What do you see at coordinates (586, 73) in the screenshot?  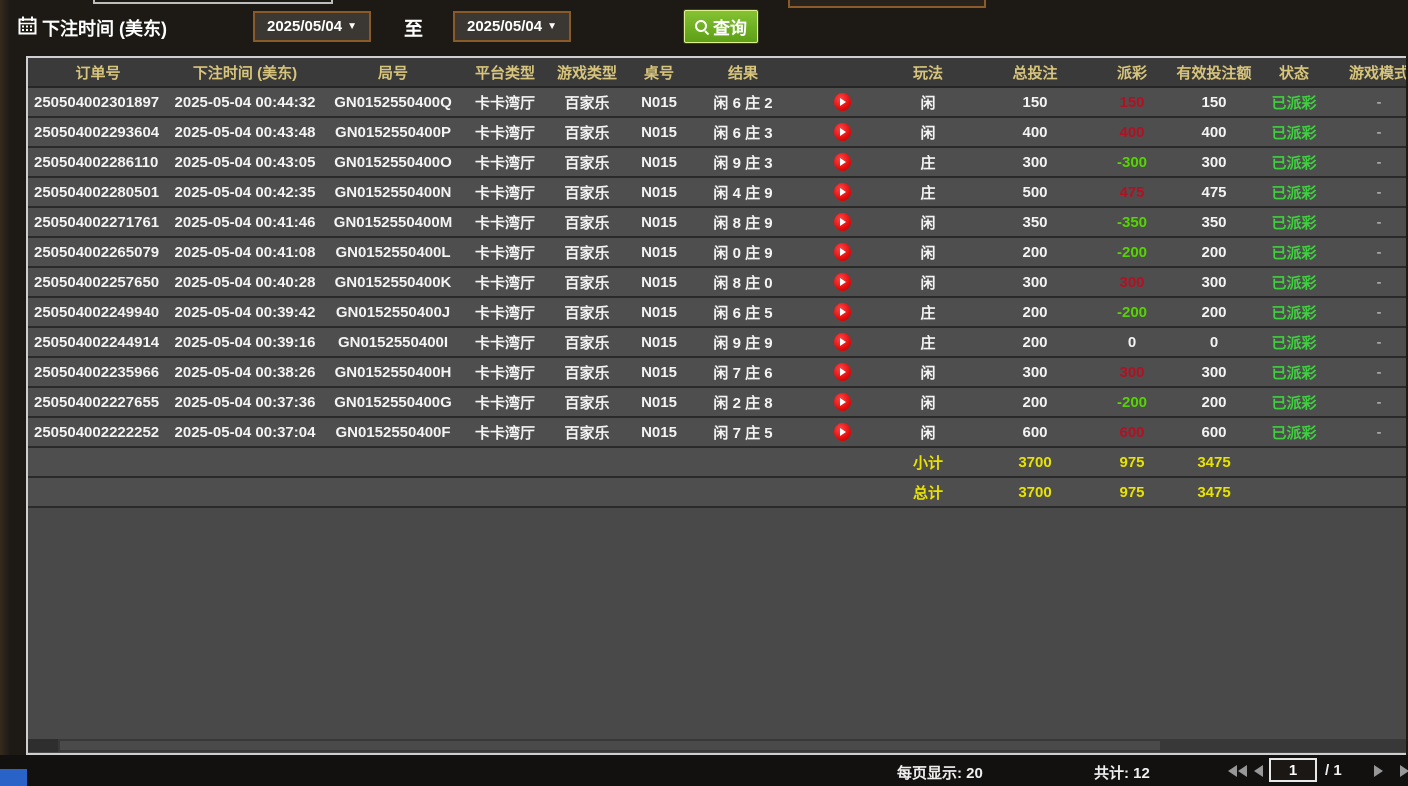 I see `col-header-game-type: 游戏类型` at bounding box center [586, 73].